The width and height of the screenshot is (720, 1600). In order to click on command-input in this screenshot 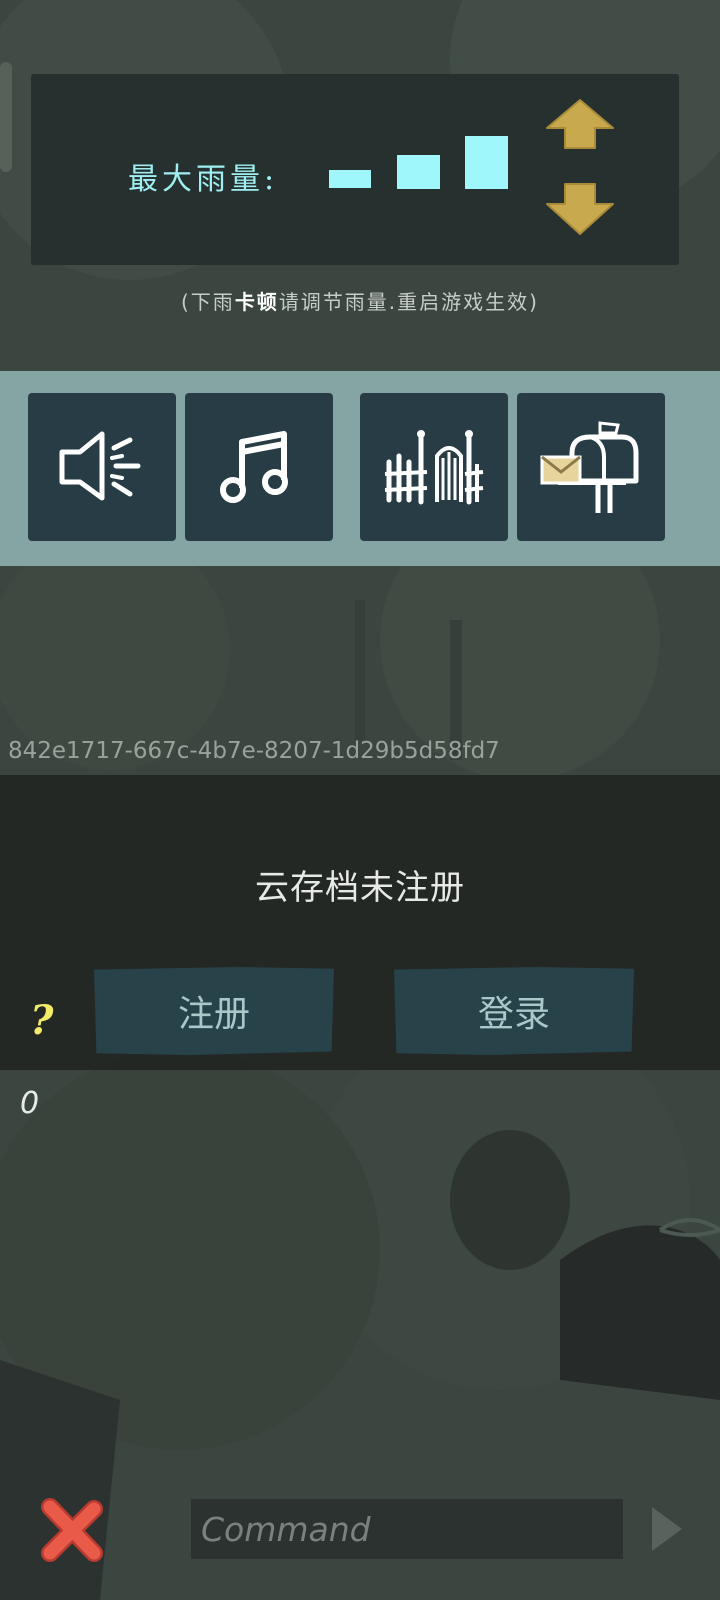, I will do `click(407, 1529)`.